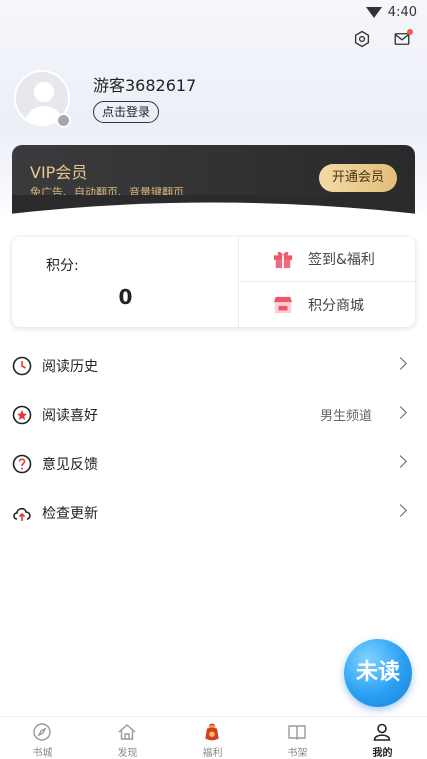 The width and height of the screenshot is (427, 759). I want to click on tab-bookstore: 书城, so click(42, 738).